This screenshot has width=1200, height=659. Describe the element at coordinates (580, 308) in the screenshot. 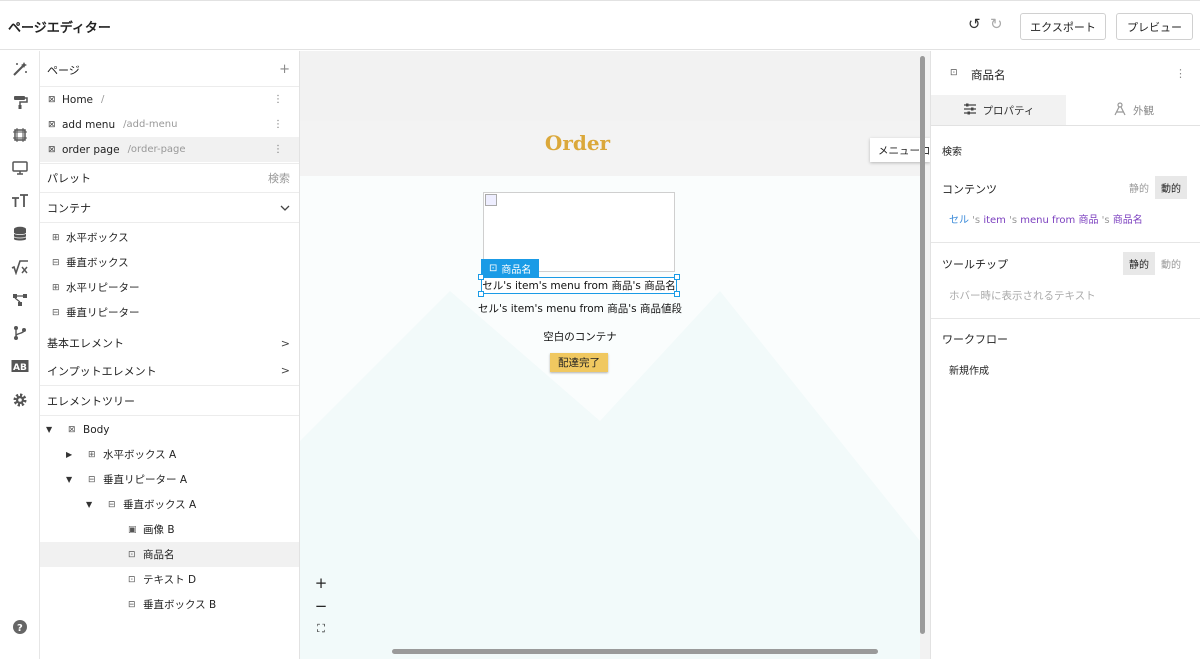

I see `product-price-text: セル's item's menu from 商品's 商品値段` at that location.